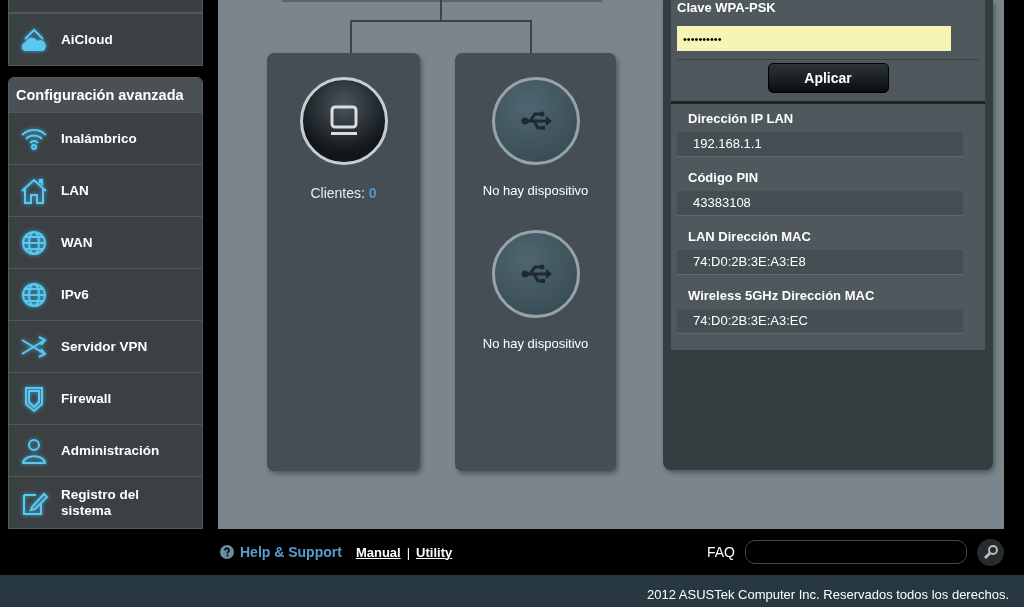 The image size is (1024, 607). I want to click on info-value: 74:D0:2B:3E:A3:EC, so click(820, 321).